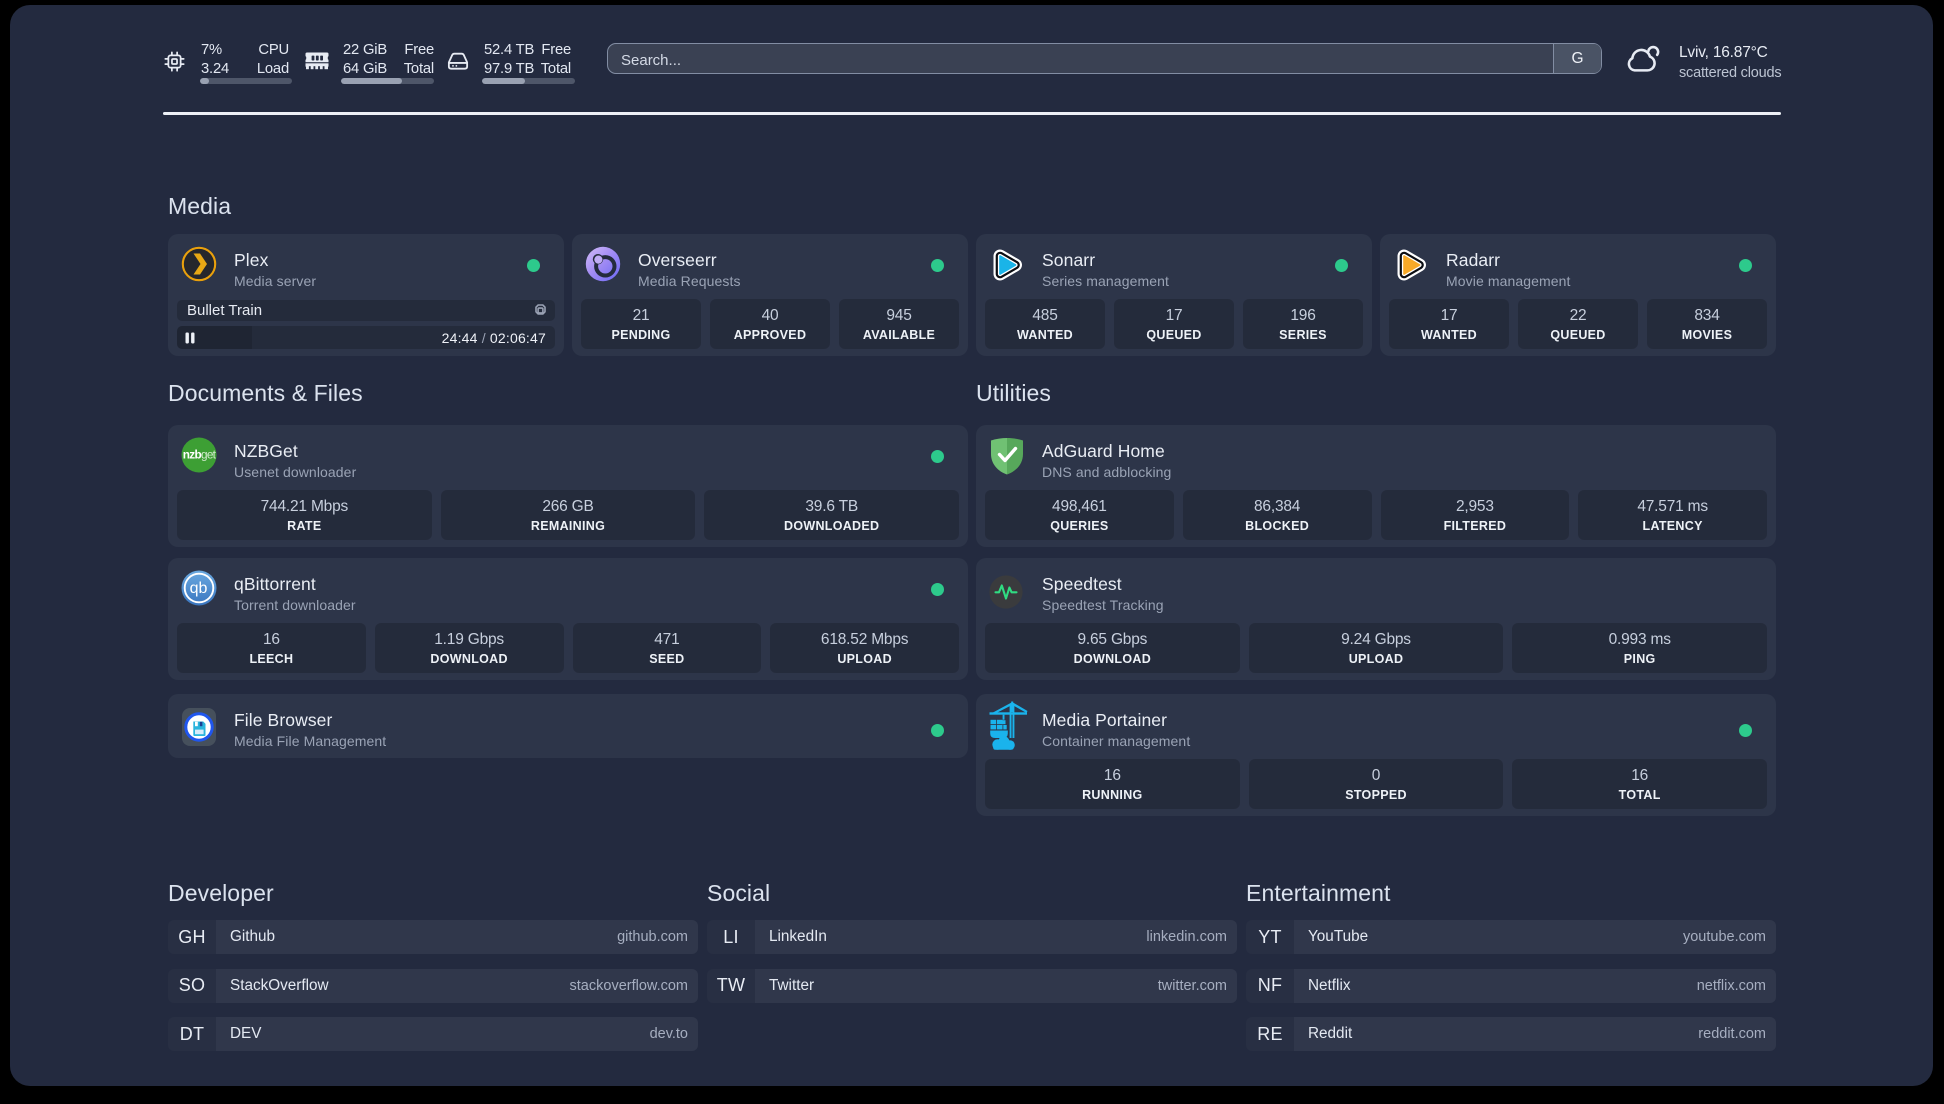  Describe the element at coordinates (200, 455) in the screenshot. I see `svg-text: nzbget` at that location.